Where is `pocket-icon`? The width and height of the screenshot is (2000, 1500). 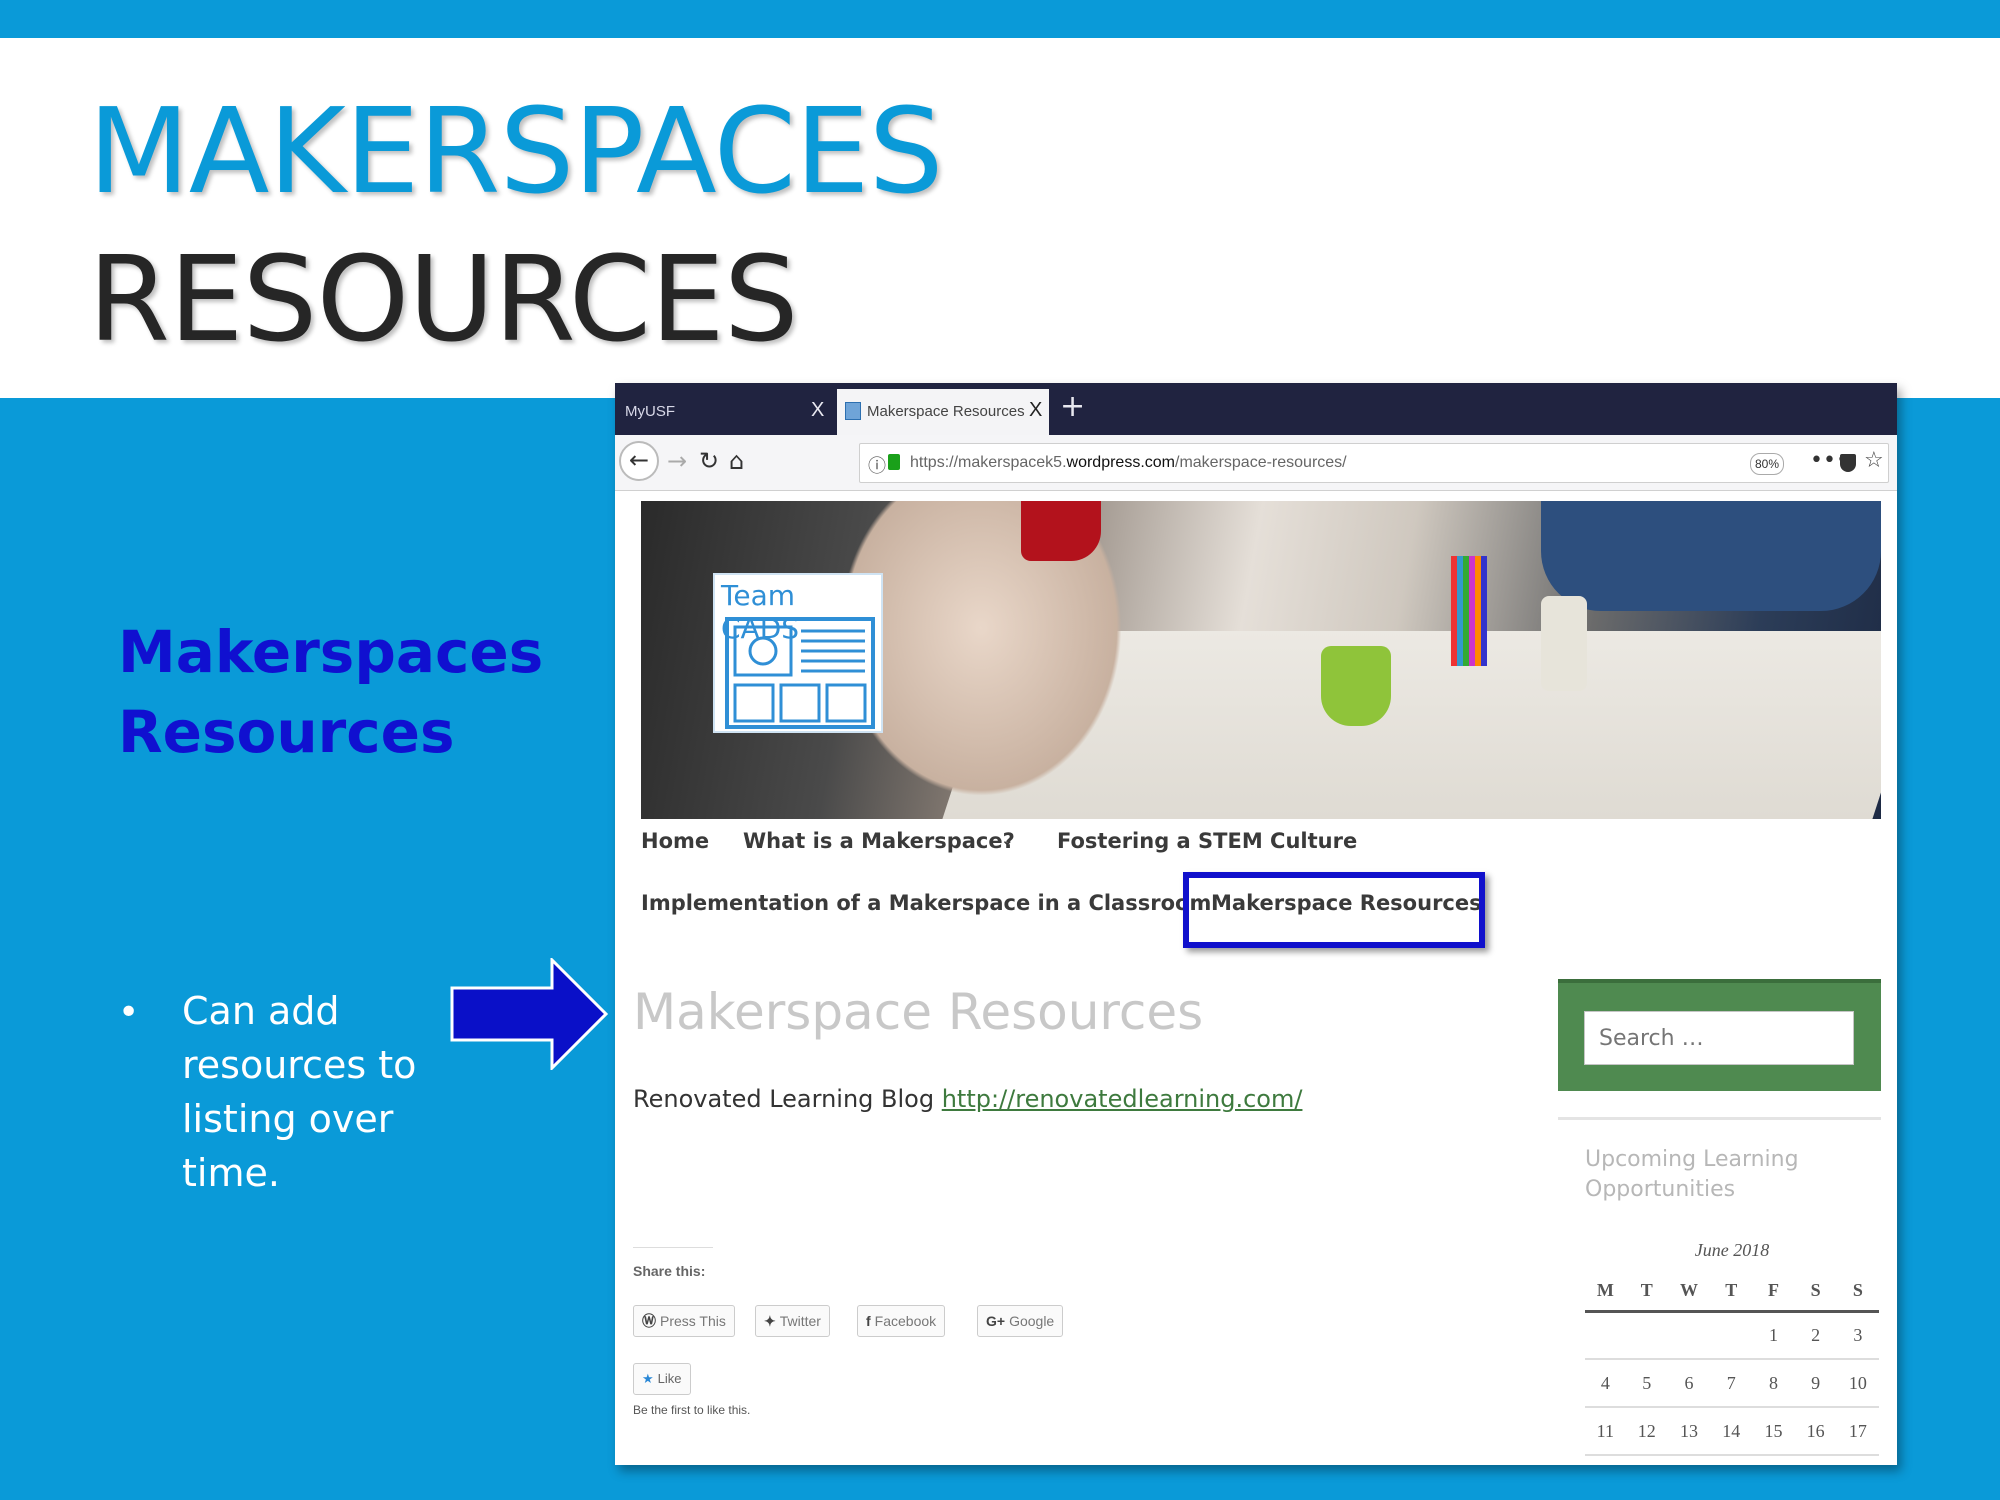 pocket-icon is located at coordinates (1848, 463).